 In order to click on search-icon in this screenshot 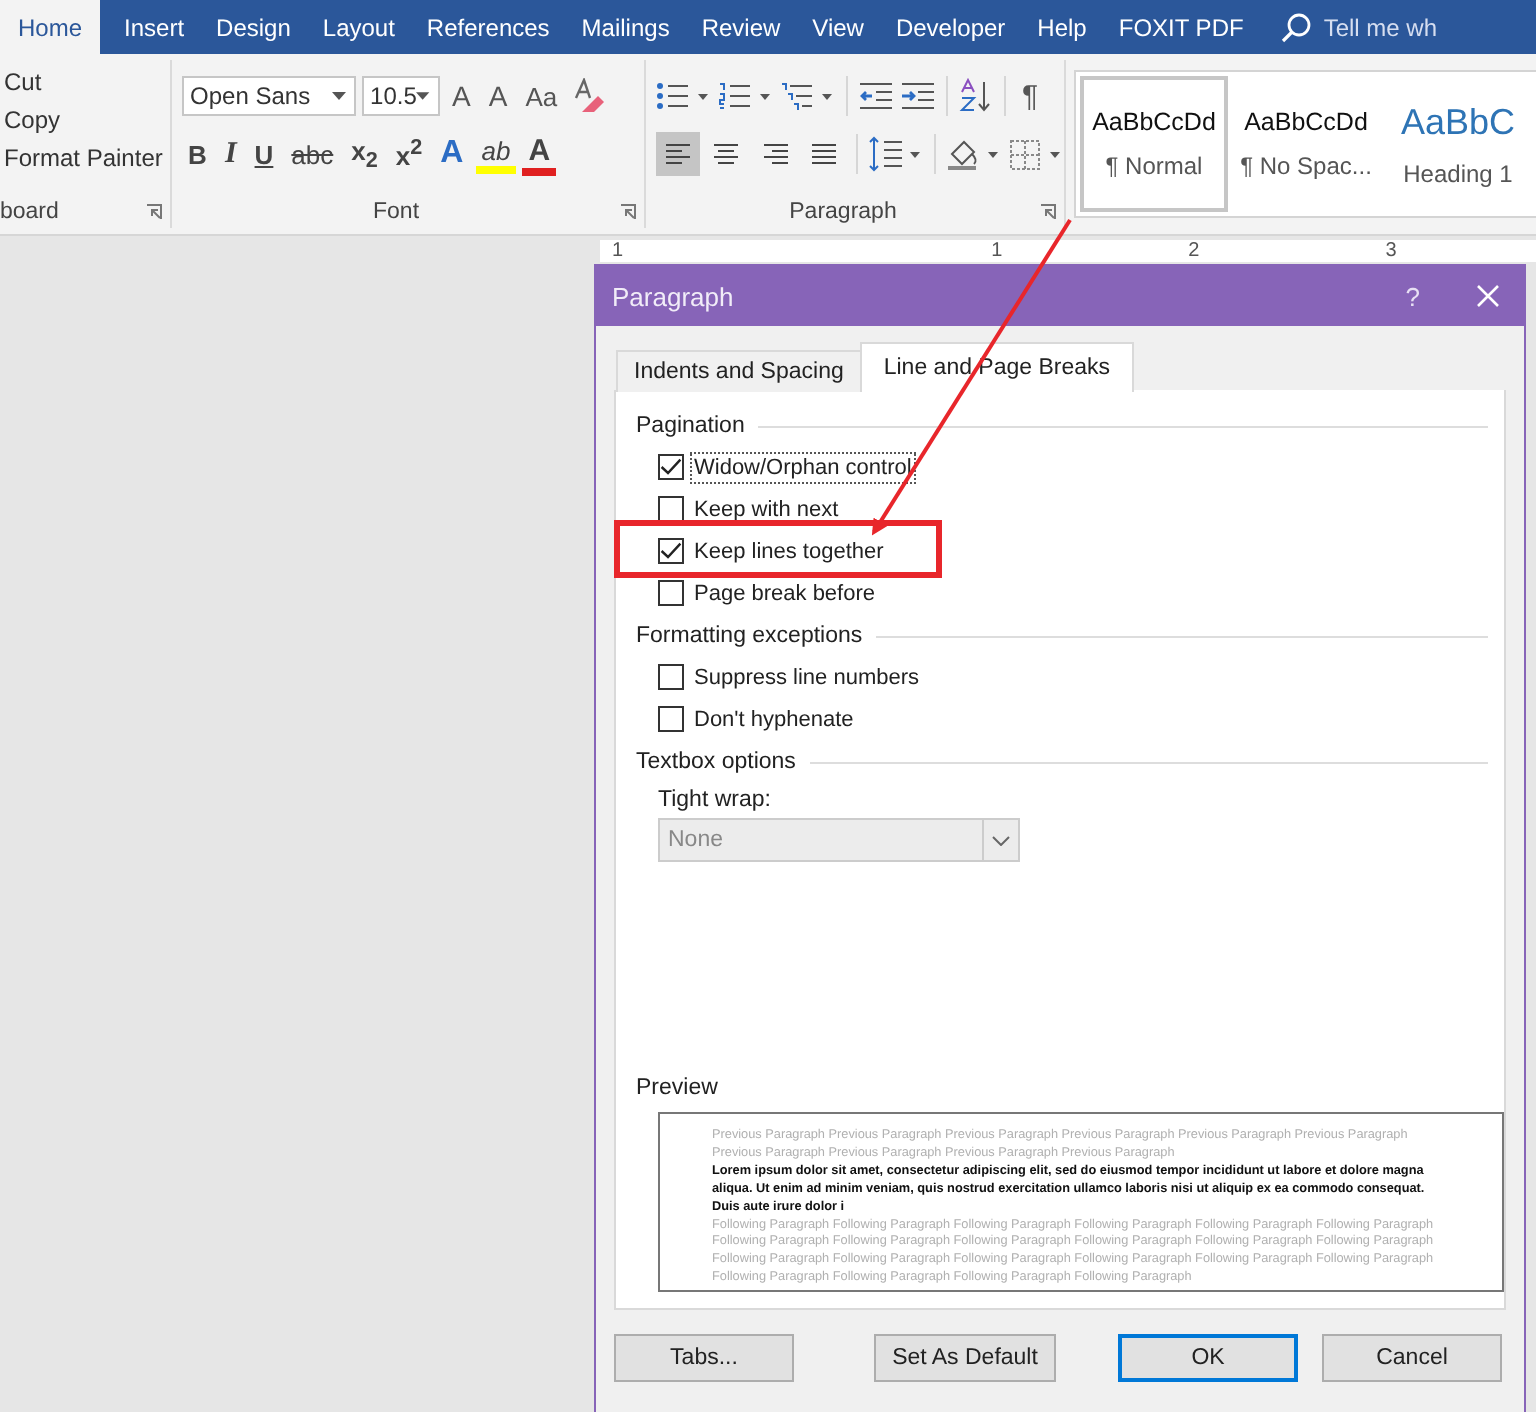, I will do `click(1295, 27)`.